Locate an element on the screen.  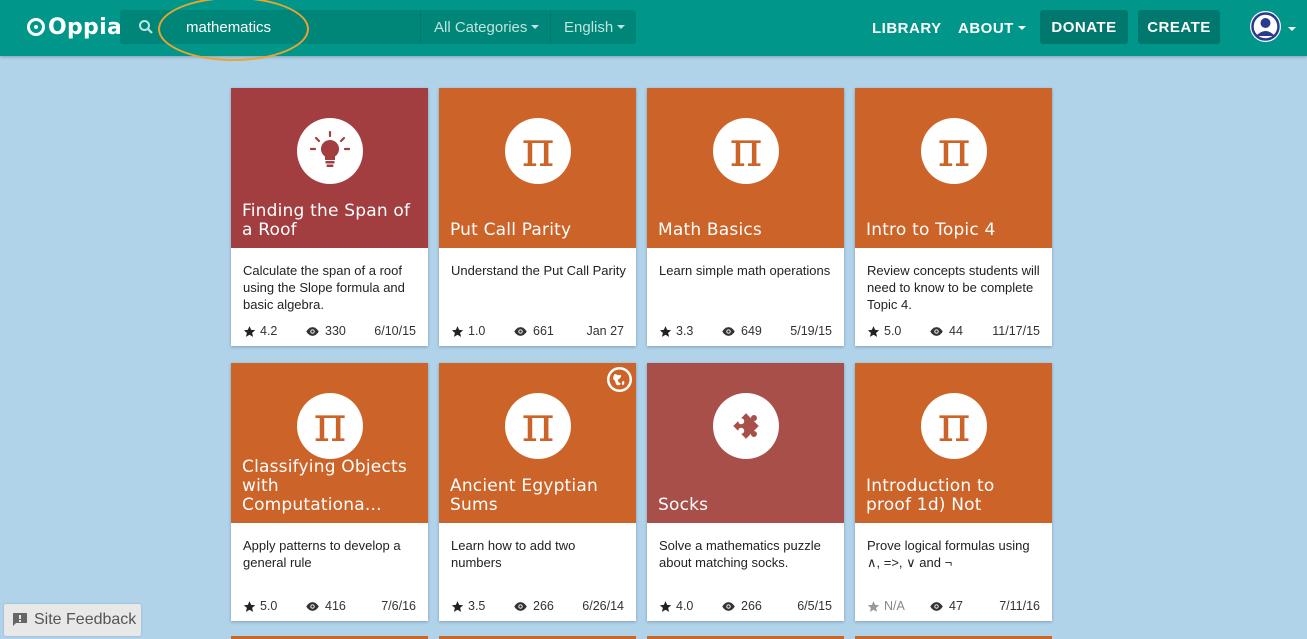
card-rating: N/A is located at coordinates (886, 606).